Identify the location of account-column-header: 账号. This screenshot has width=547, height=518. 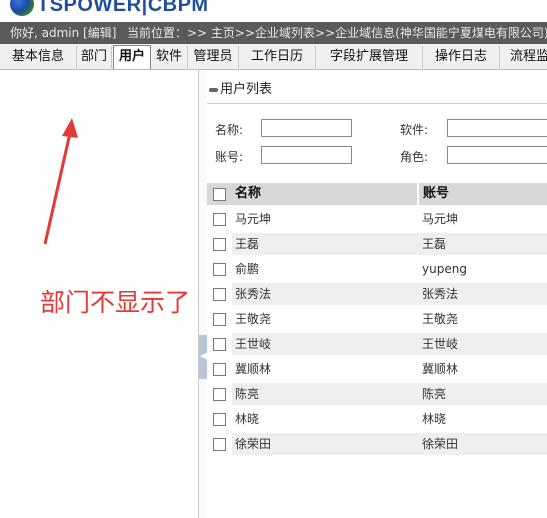
(436, 194).